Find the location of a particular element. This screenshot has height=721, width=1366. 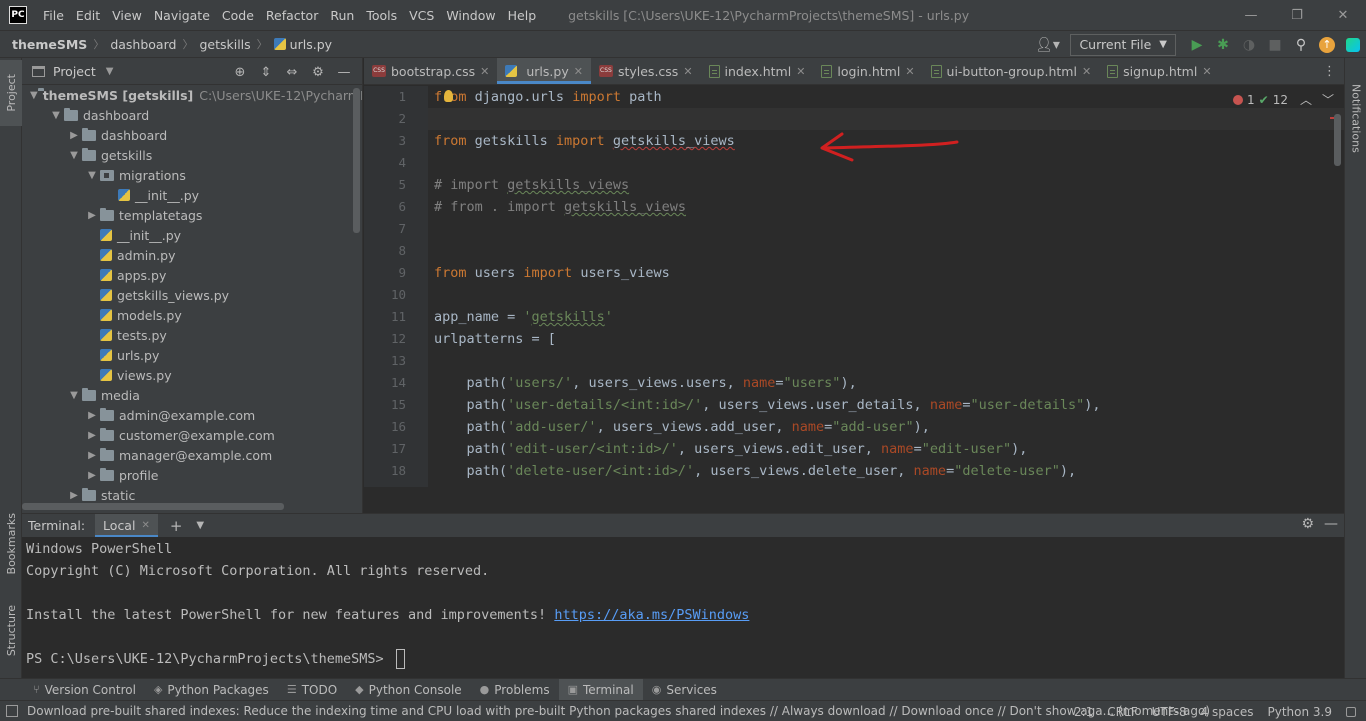

breadcrumb-file: urls.py is located at coordinates (311, 44).